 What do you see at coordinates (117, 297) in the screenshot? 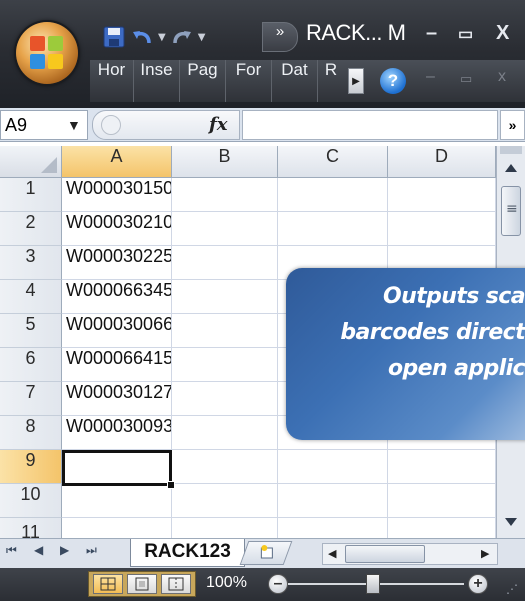
I see `cell-a4: W000066345` at bounding box center [117, 297].